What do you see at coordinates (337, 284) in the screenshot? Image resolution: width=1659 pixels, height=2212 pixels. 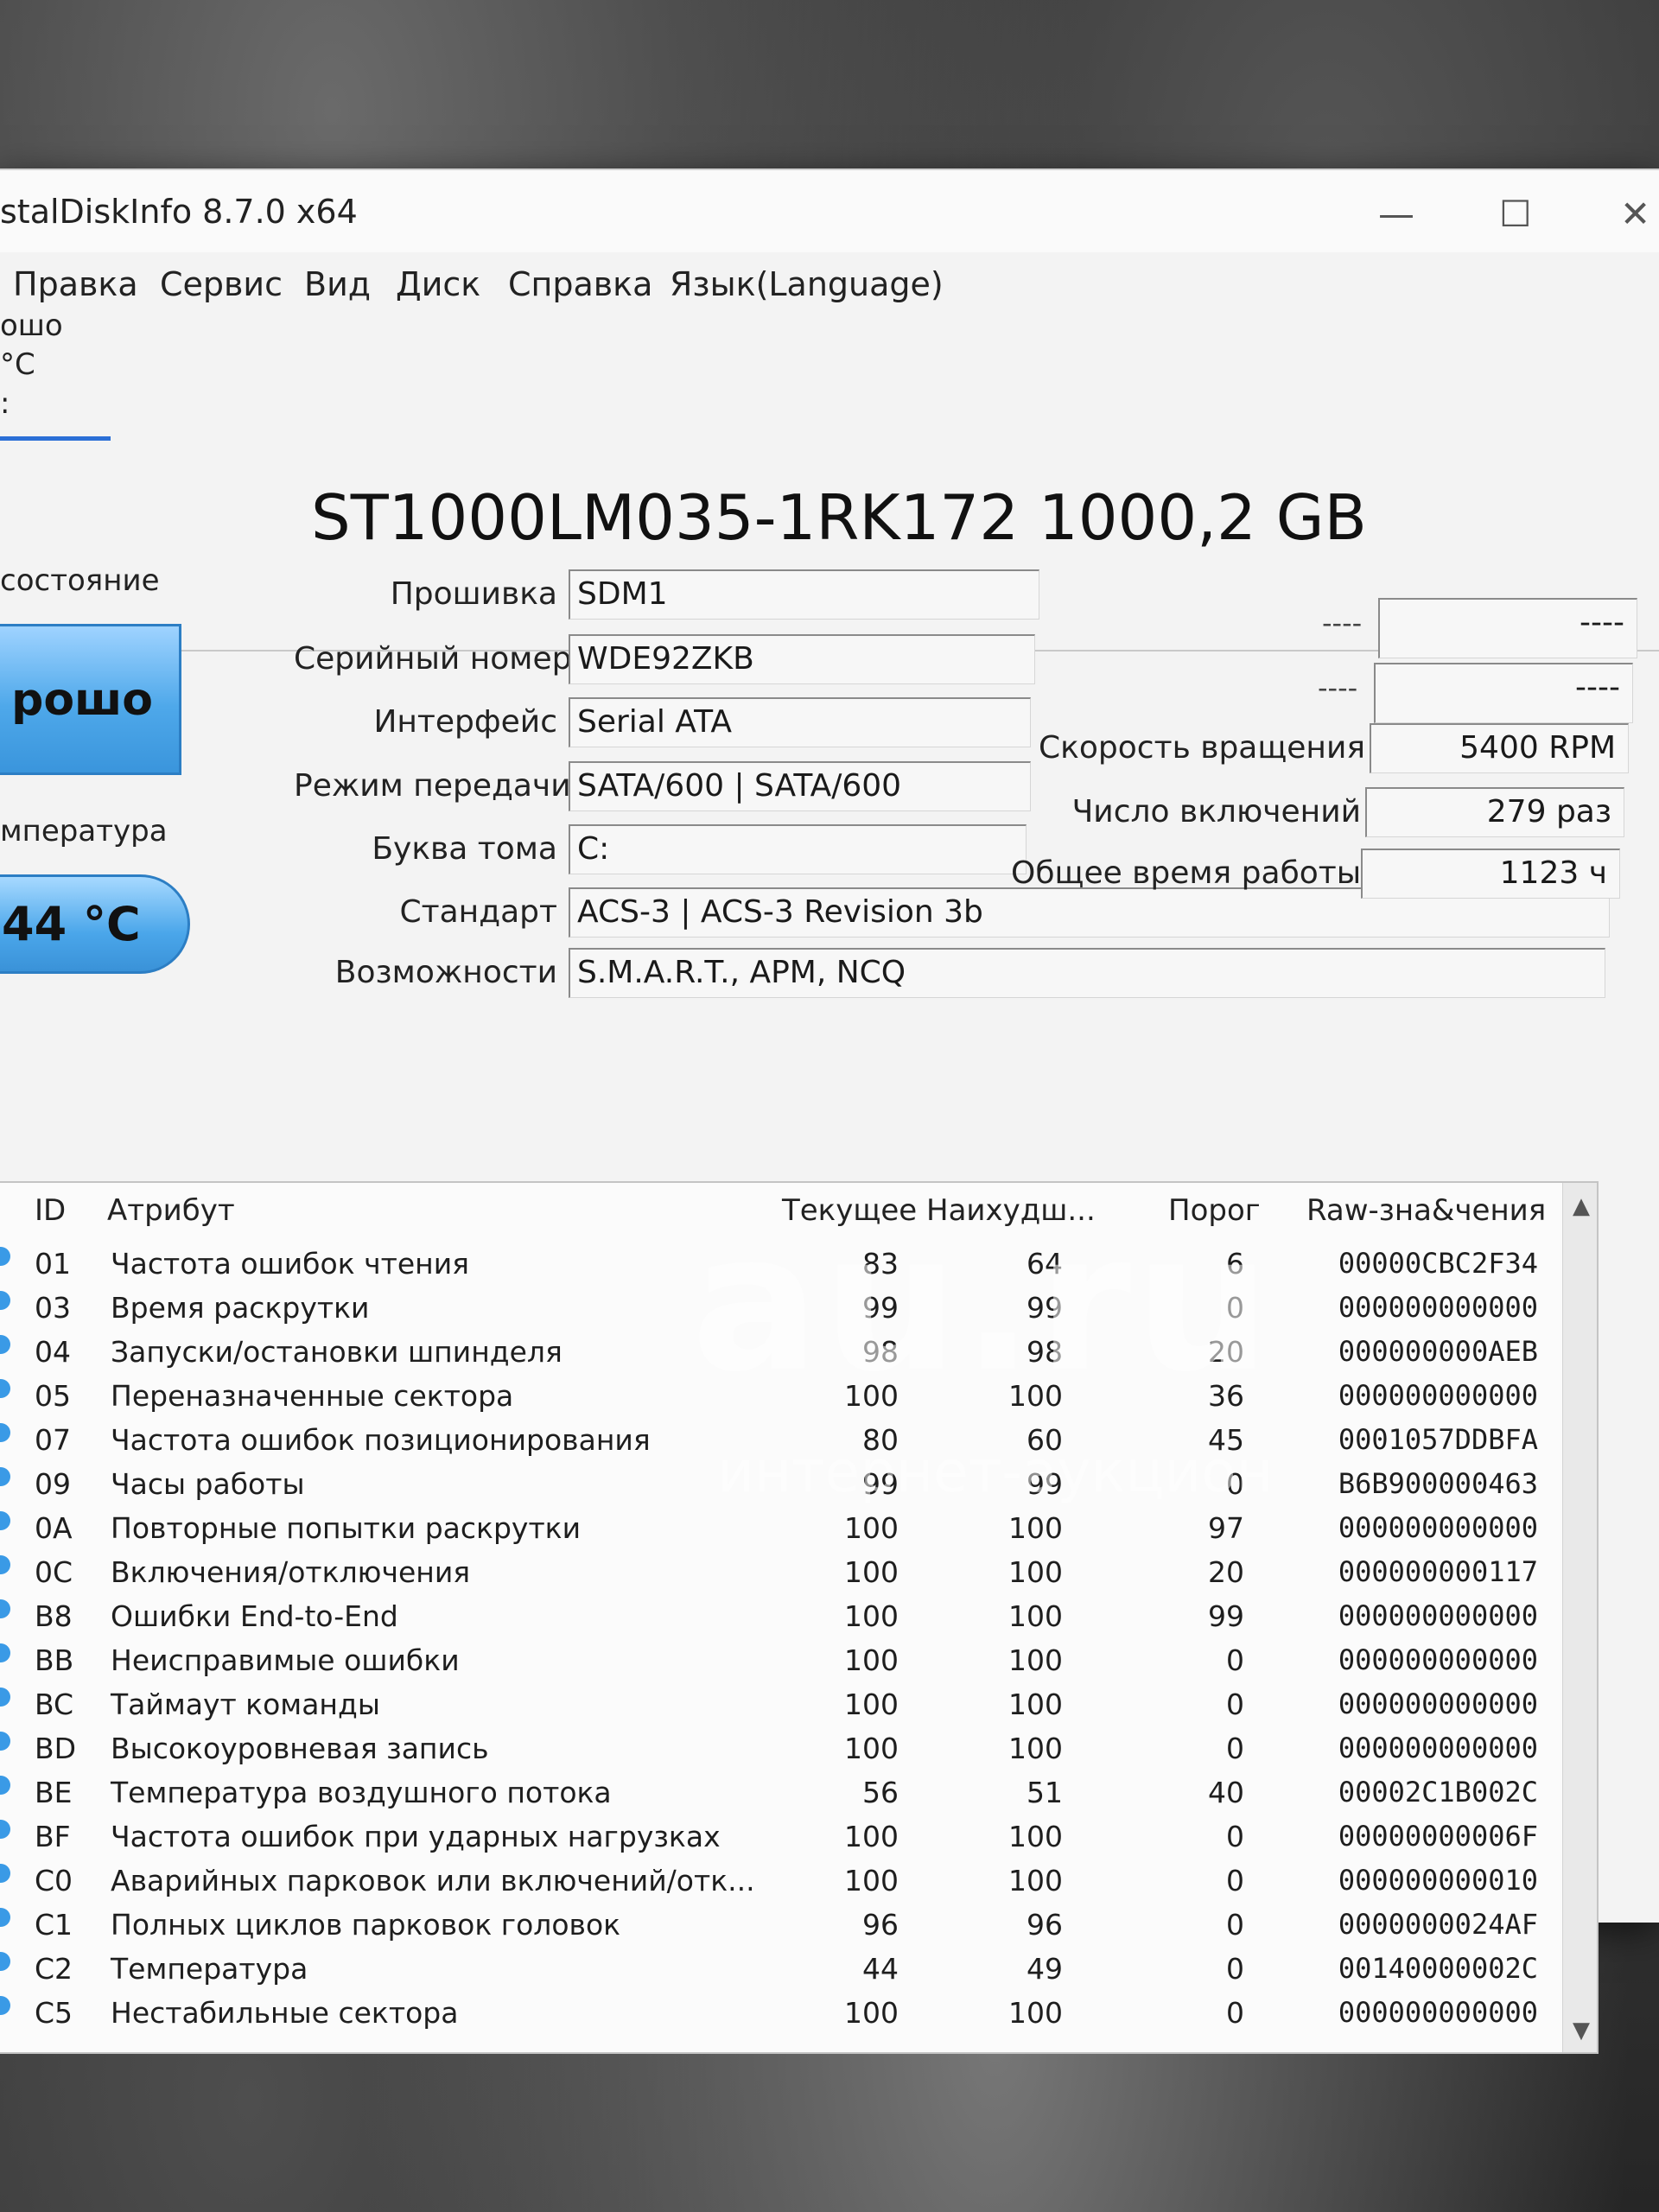 I see `menu-view: Вид` at bounding box center [337, 284].